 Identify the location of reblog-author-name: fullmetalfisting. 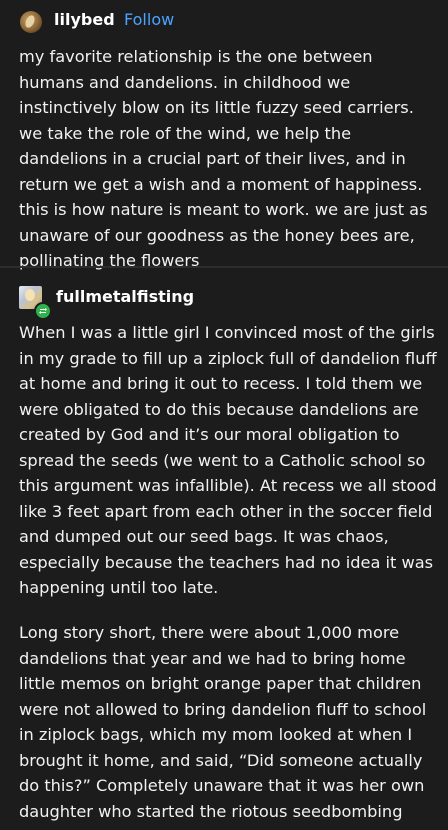
(125, 296).